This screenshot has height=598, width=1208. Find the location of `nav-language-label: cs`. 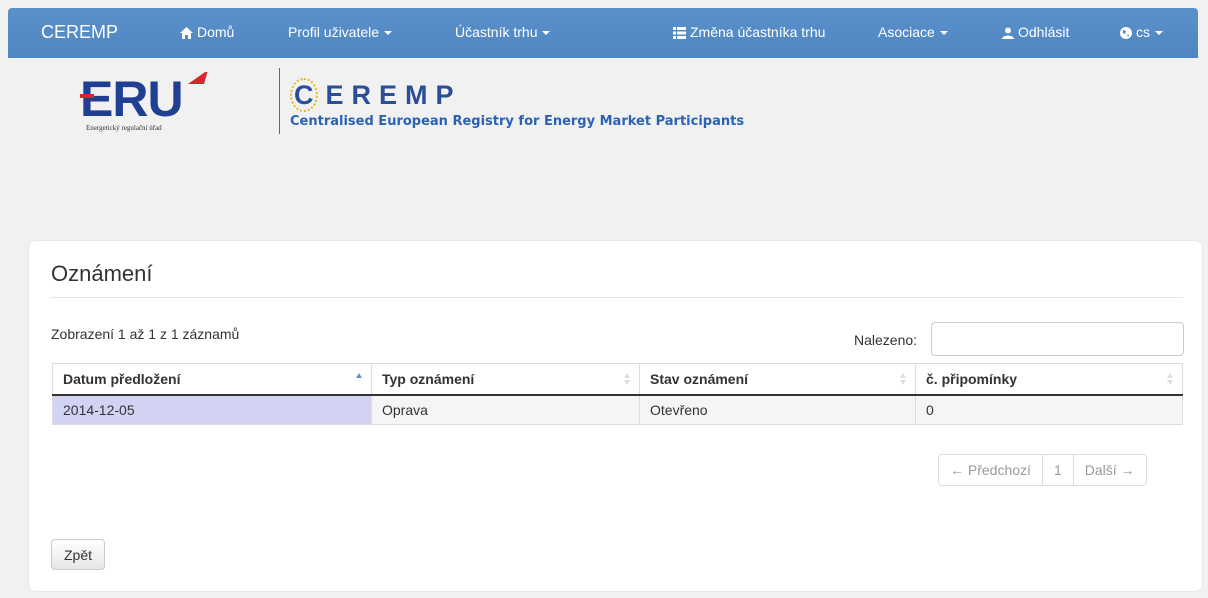

nav-language-label: cs is located at coordinates (1143, 32).